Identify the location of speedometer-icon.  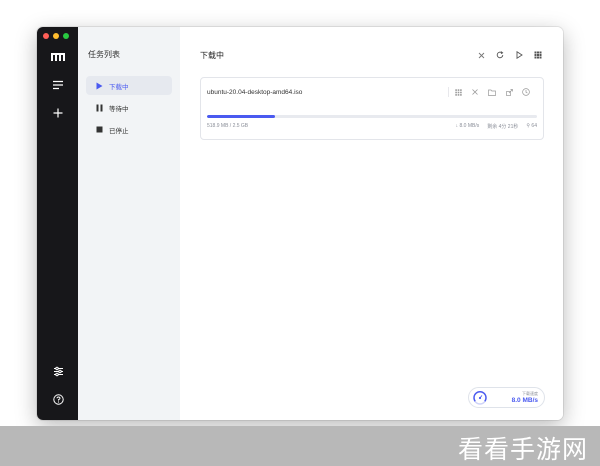
(480, 397).